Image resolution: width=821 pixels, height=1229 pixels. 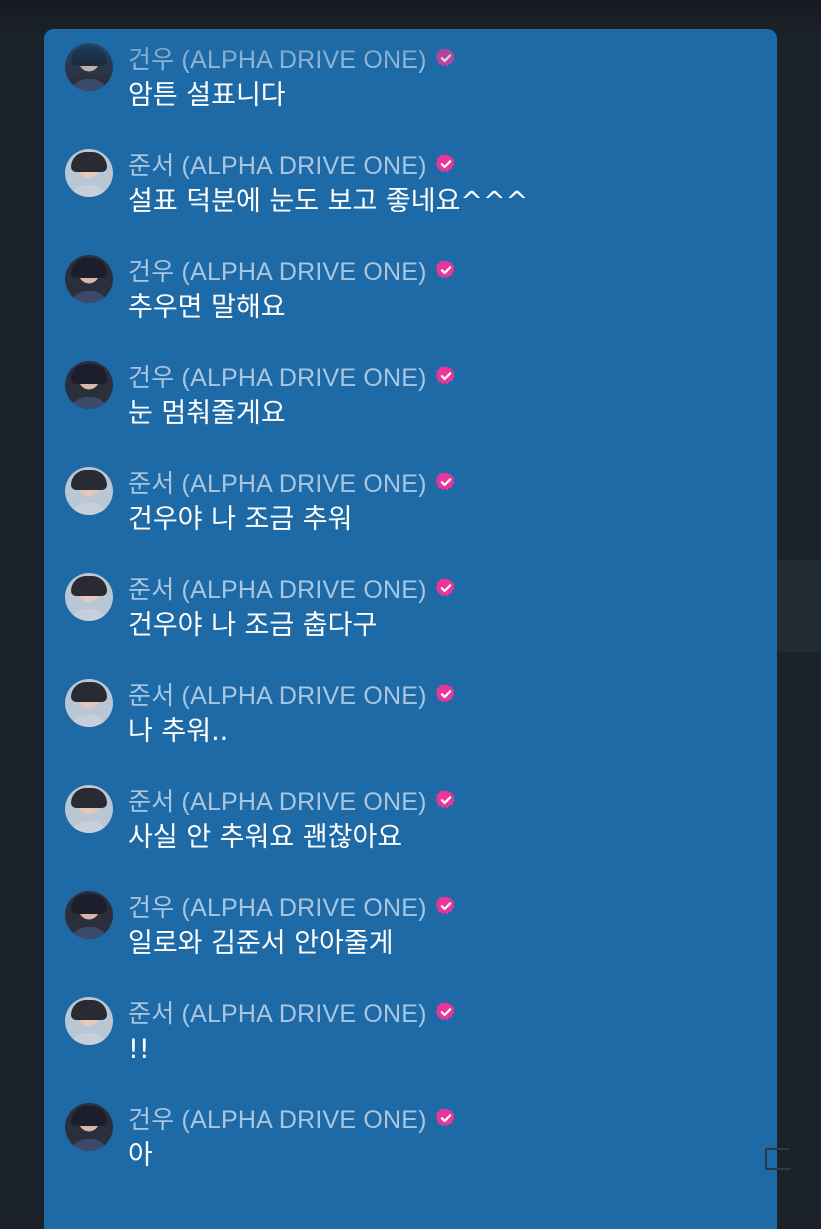 I want to click on message-text: 눈 멈춰줄게요, so click(x=207, y=413).